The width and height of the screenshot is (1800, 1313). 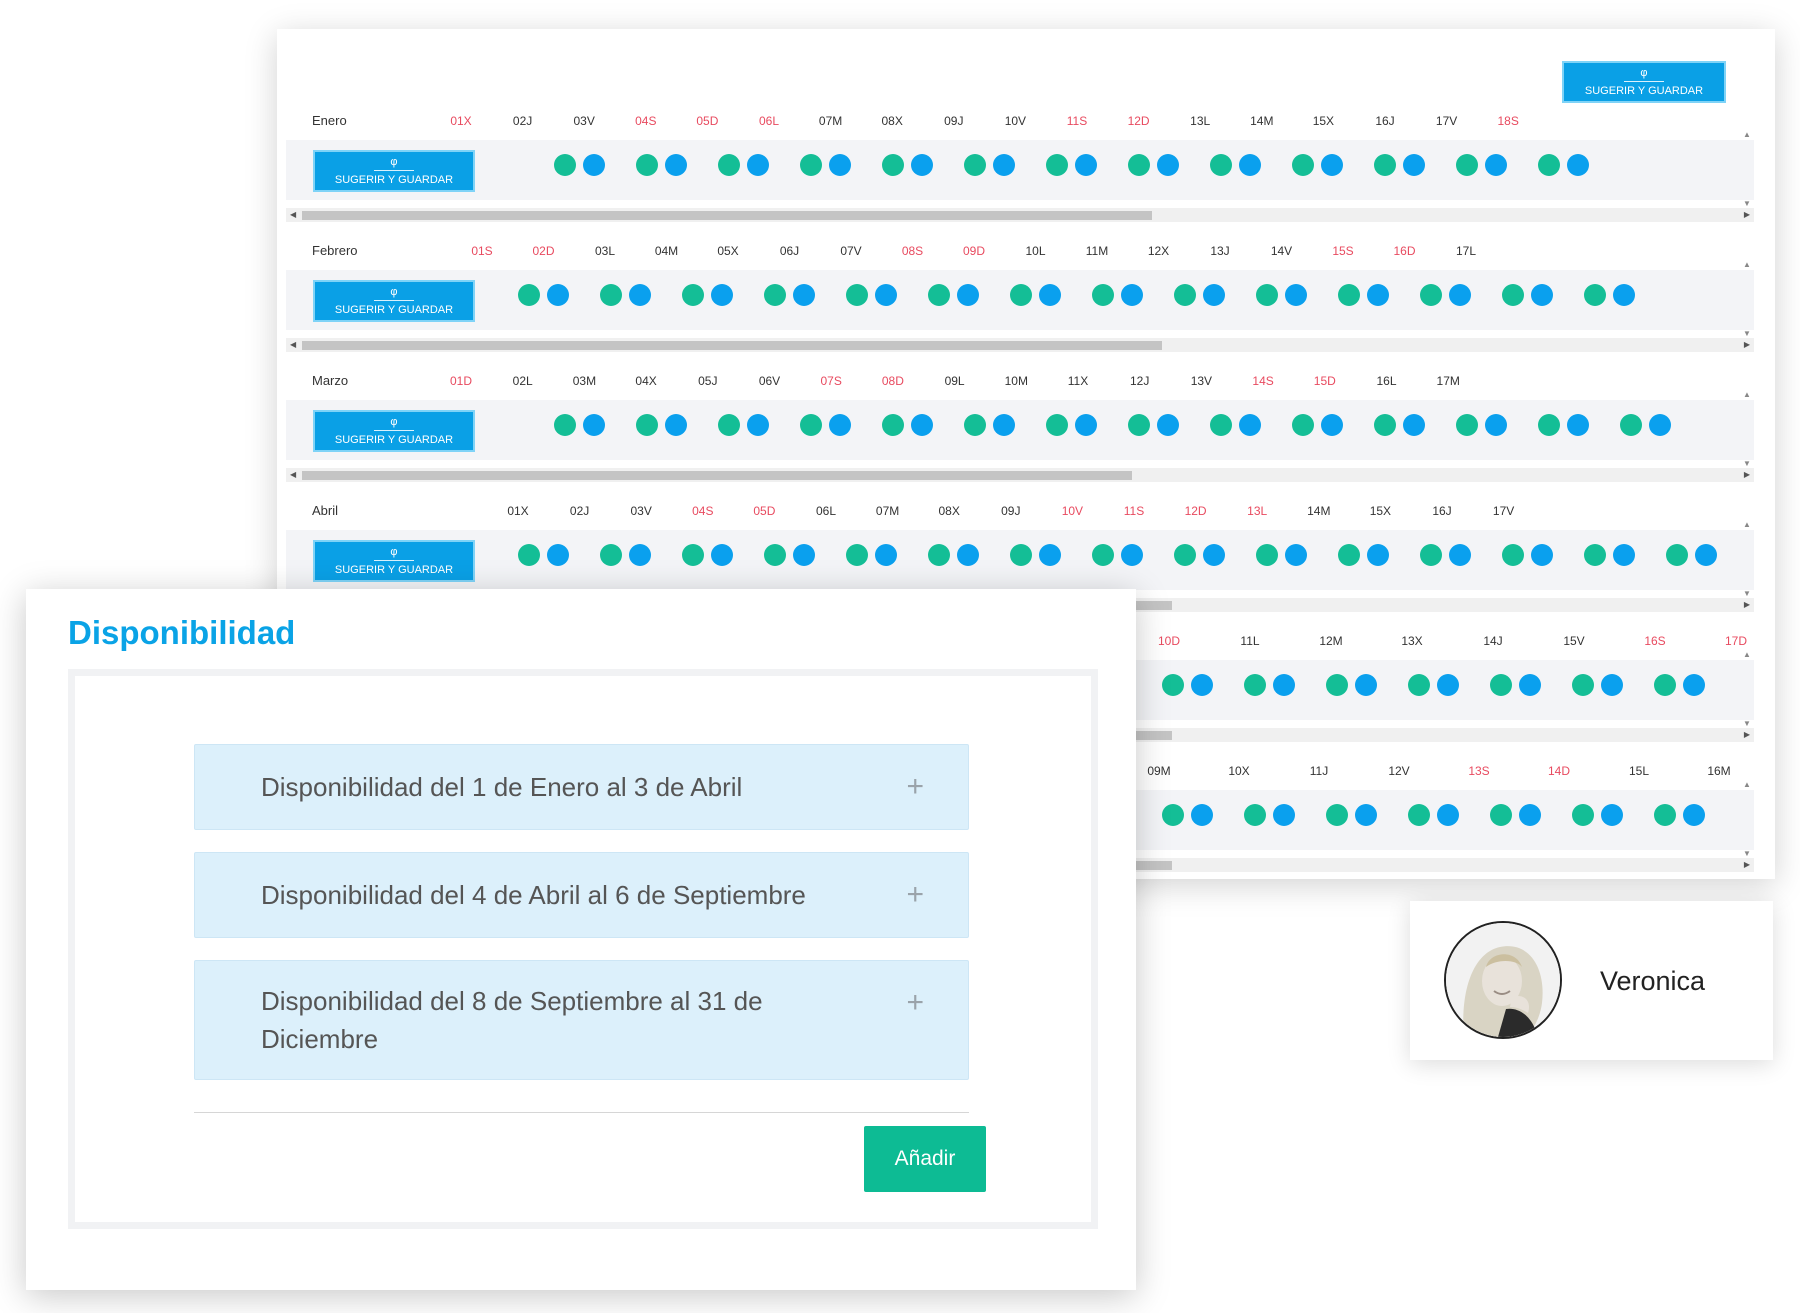 I want to click on horizontal-scrollbar: ◀▶, so click(x=1020, y=475).